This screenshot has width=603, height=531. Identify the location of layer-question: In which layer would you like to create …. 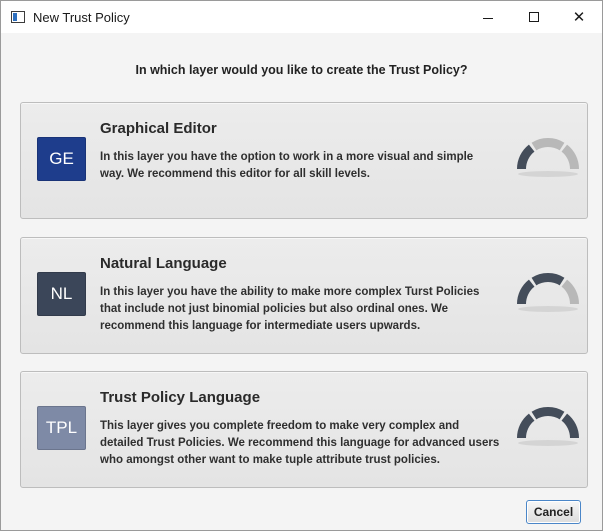
(301, 70).